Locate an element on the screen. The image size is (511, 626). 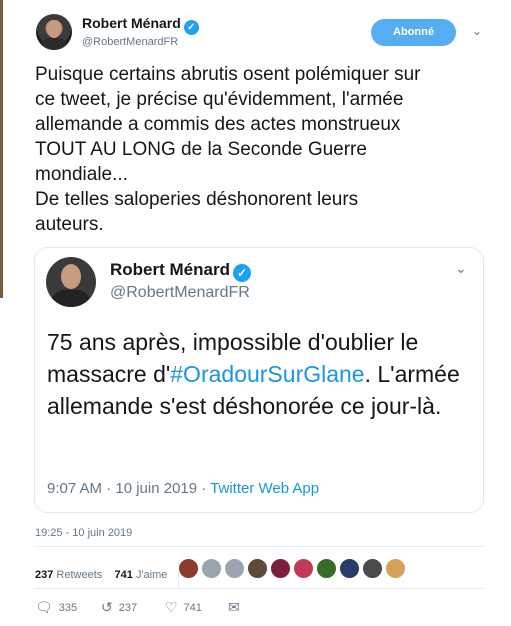
source-app-link: Twitter Web App is located at coordinates (264, 488).